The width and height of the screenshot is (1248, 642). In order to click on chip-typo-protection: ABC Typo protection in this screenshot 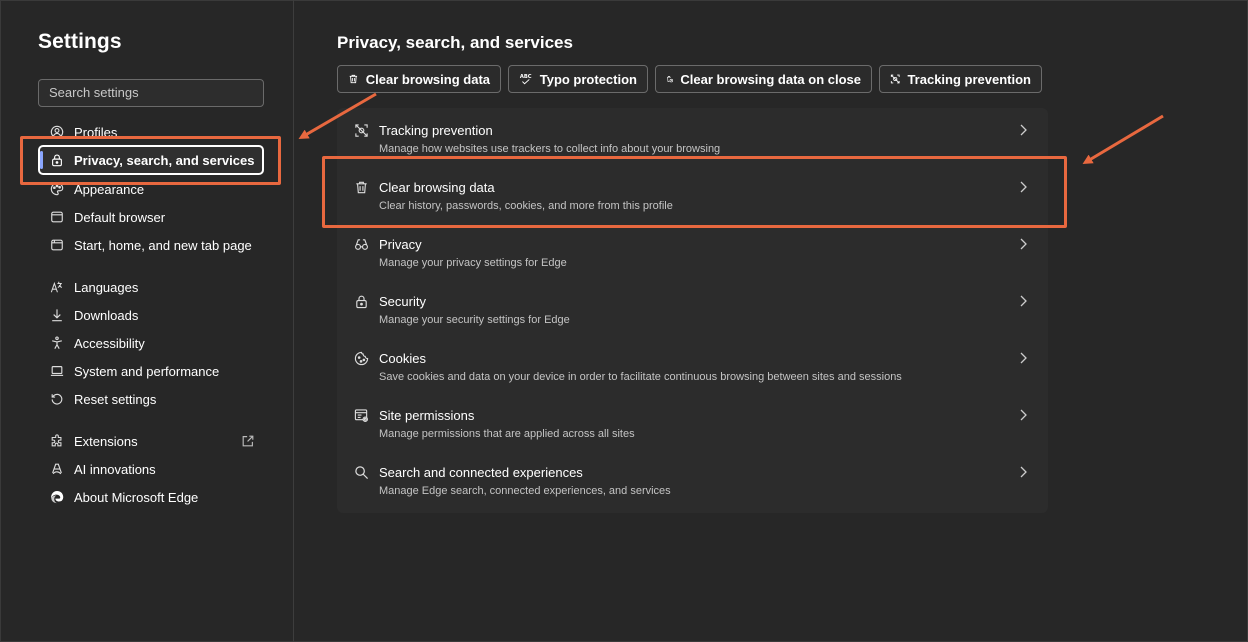, I will do `click(578, 79)`.